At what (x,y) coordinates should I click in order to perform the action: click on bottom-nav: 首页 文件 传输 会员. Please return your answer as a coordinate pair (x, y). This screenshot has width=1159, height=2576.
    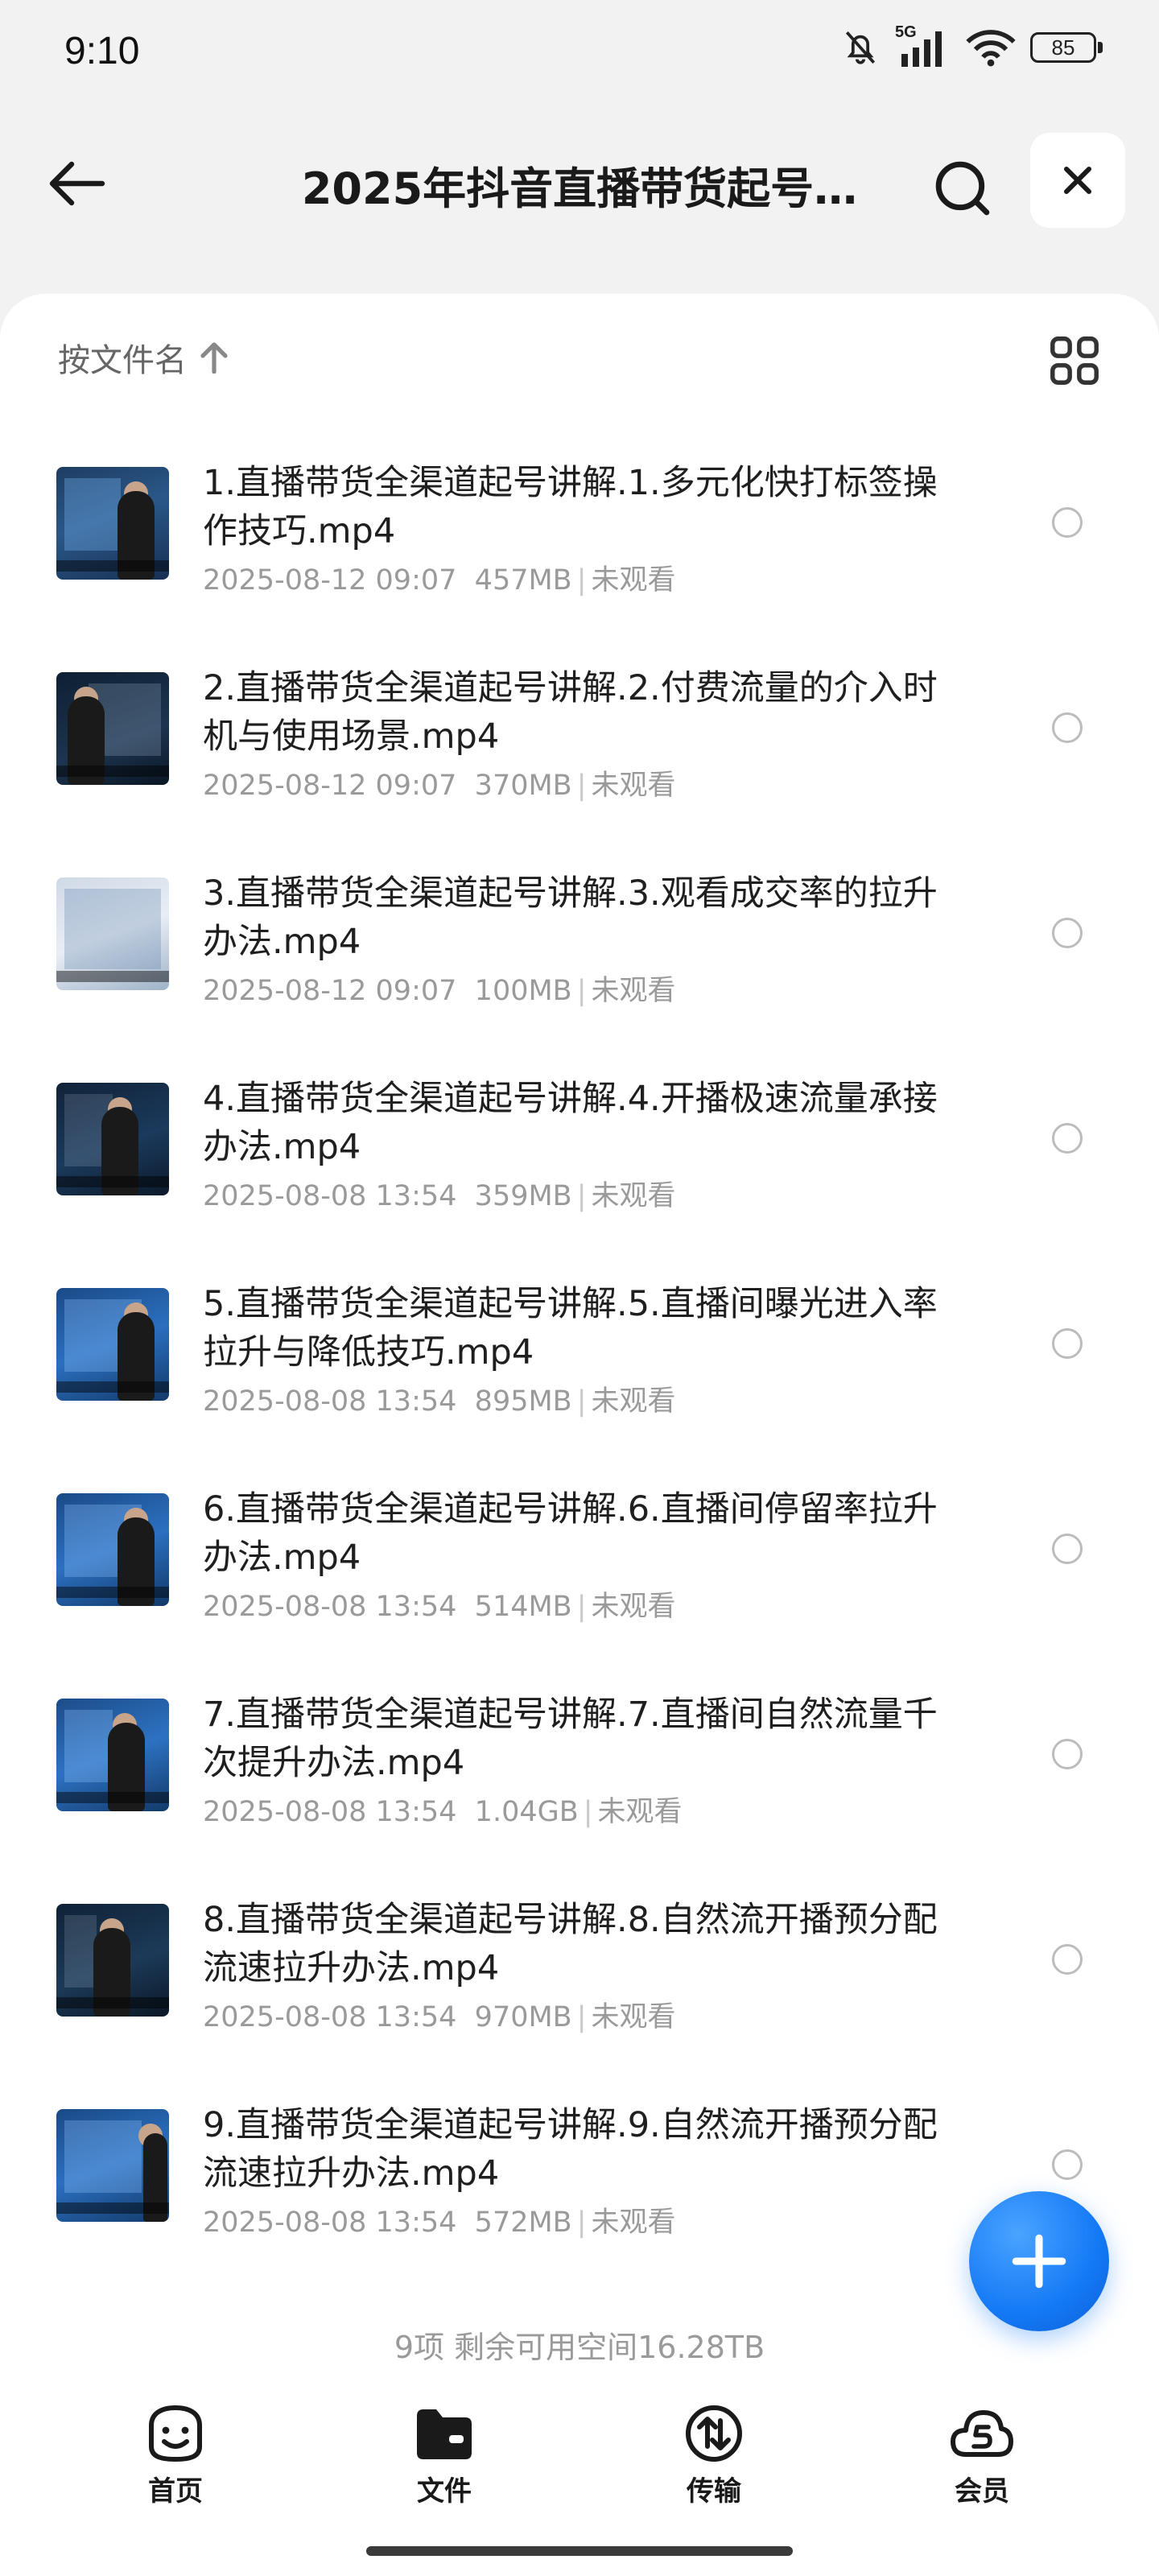
    Looking at the image, I should click on (579, 2455).